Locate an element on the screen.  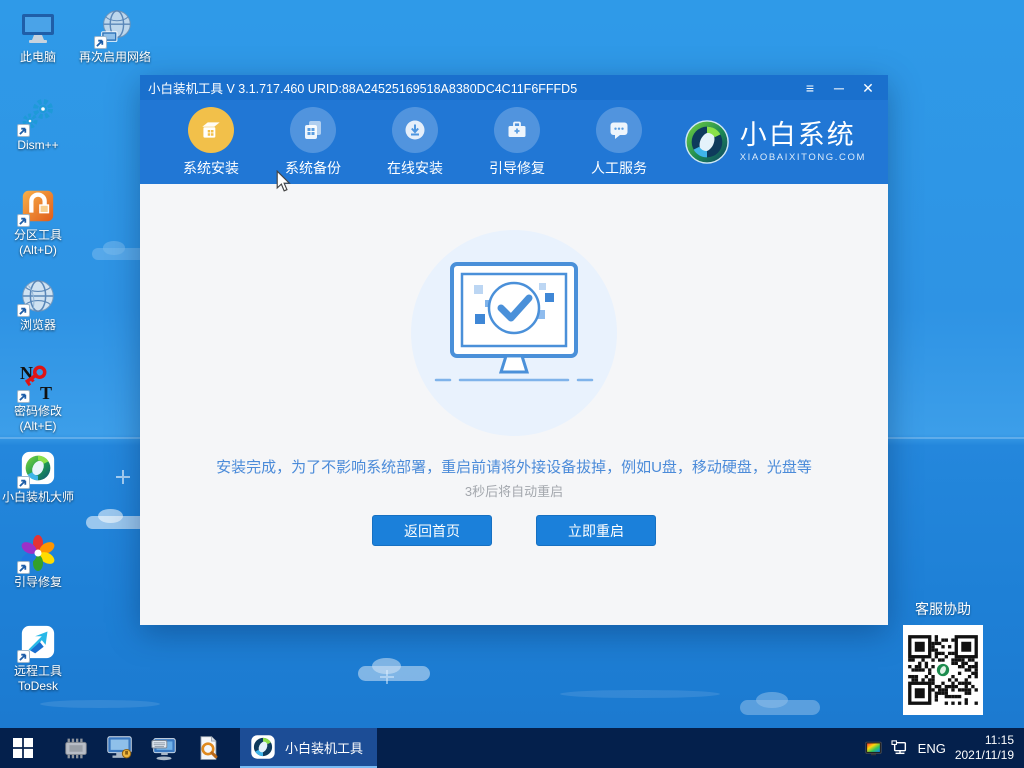
desktop-icon-re-enable-network: 再次启用网络 is located at coordinates (115, 36).